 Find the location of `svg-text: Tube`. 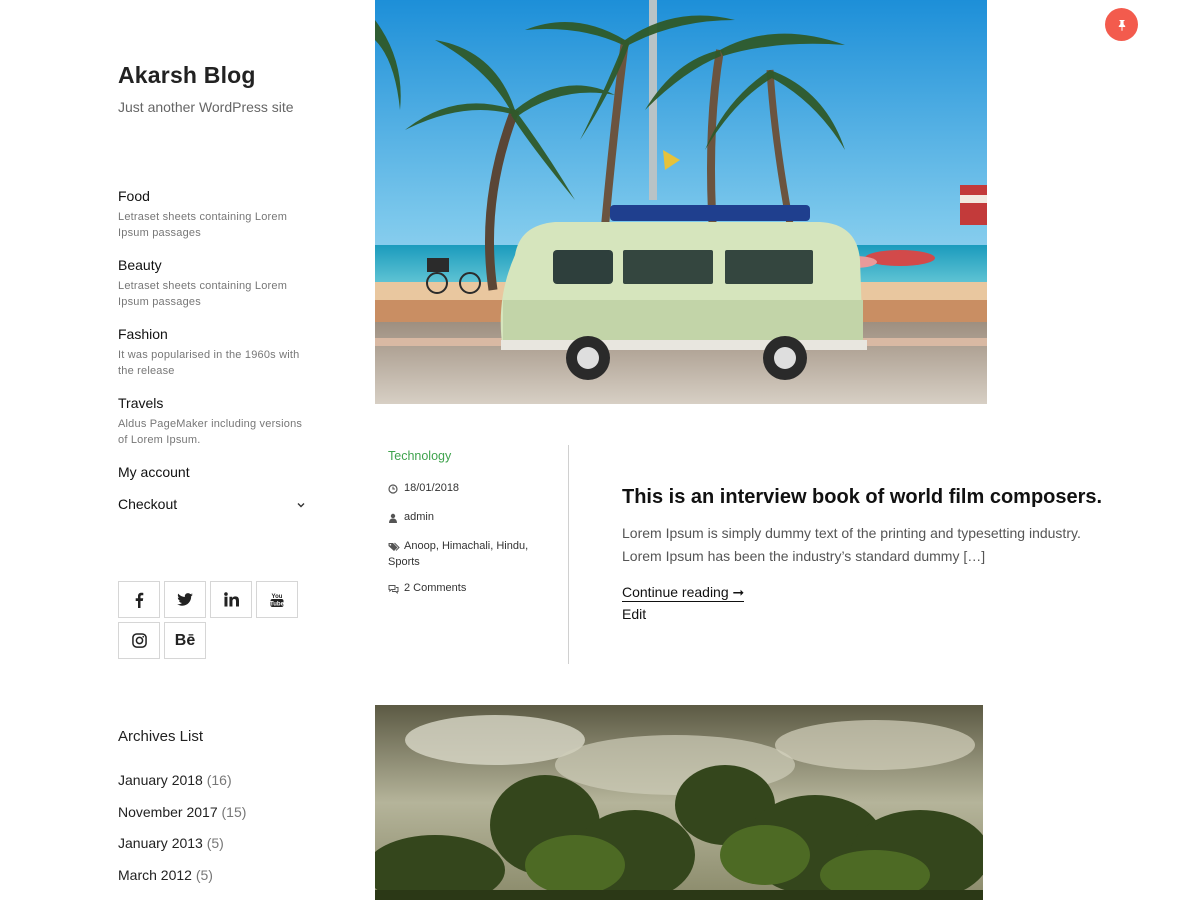

svg-text: Tube is located at coordinates (277, 604).